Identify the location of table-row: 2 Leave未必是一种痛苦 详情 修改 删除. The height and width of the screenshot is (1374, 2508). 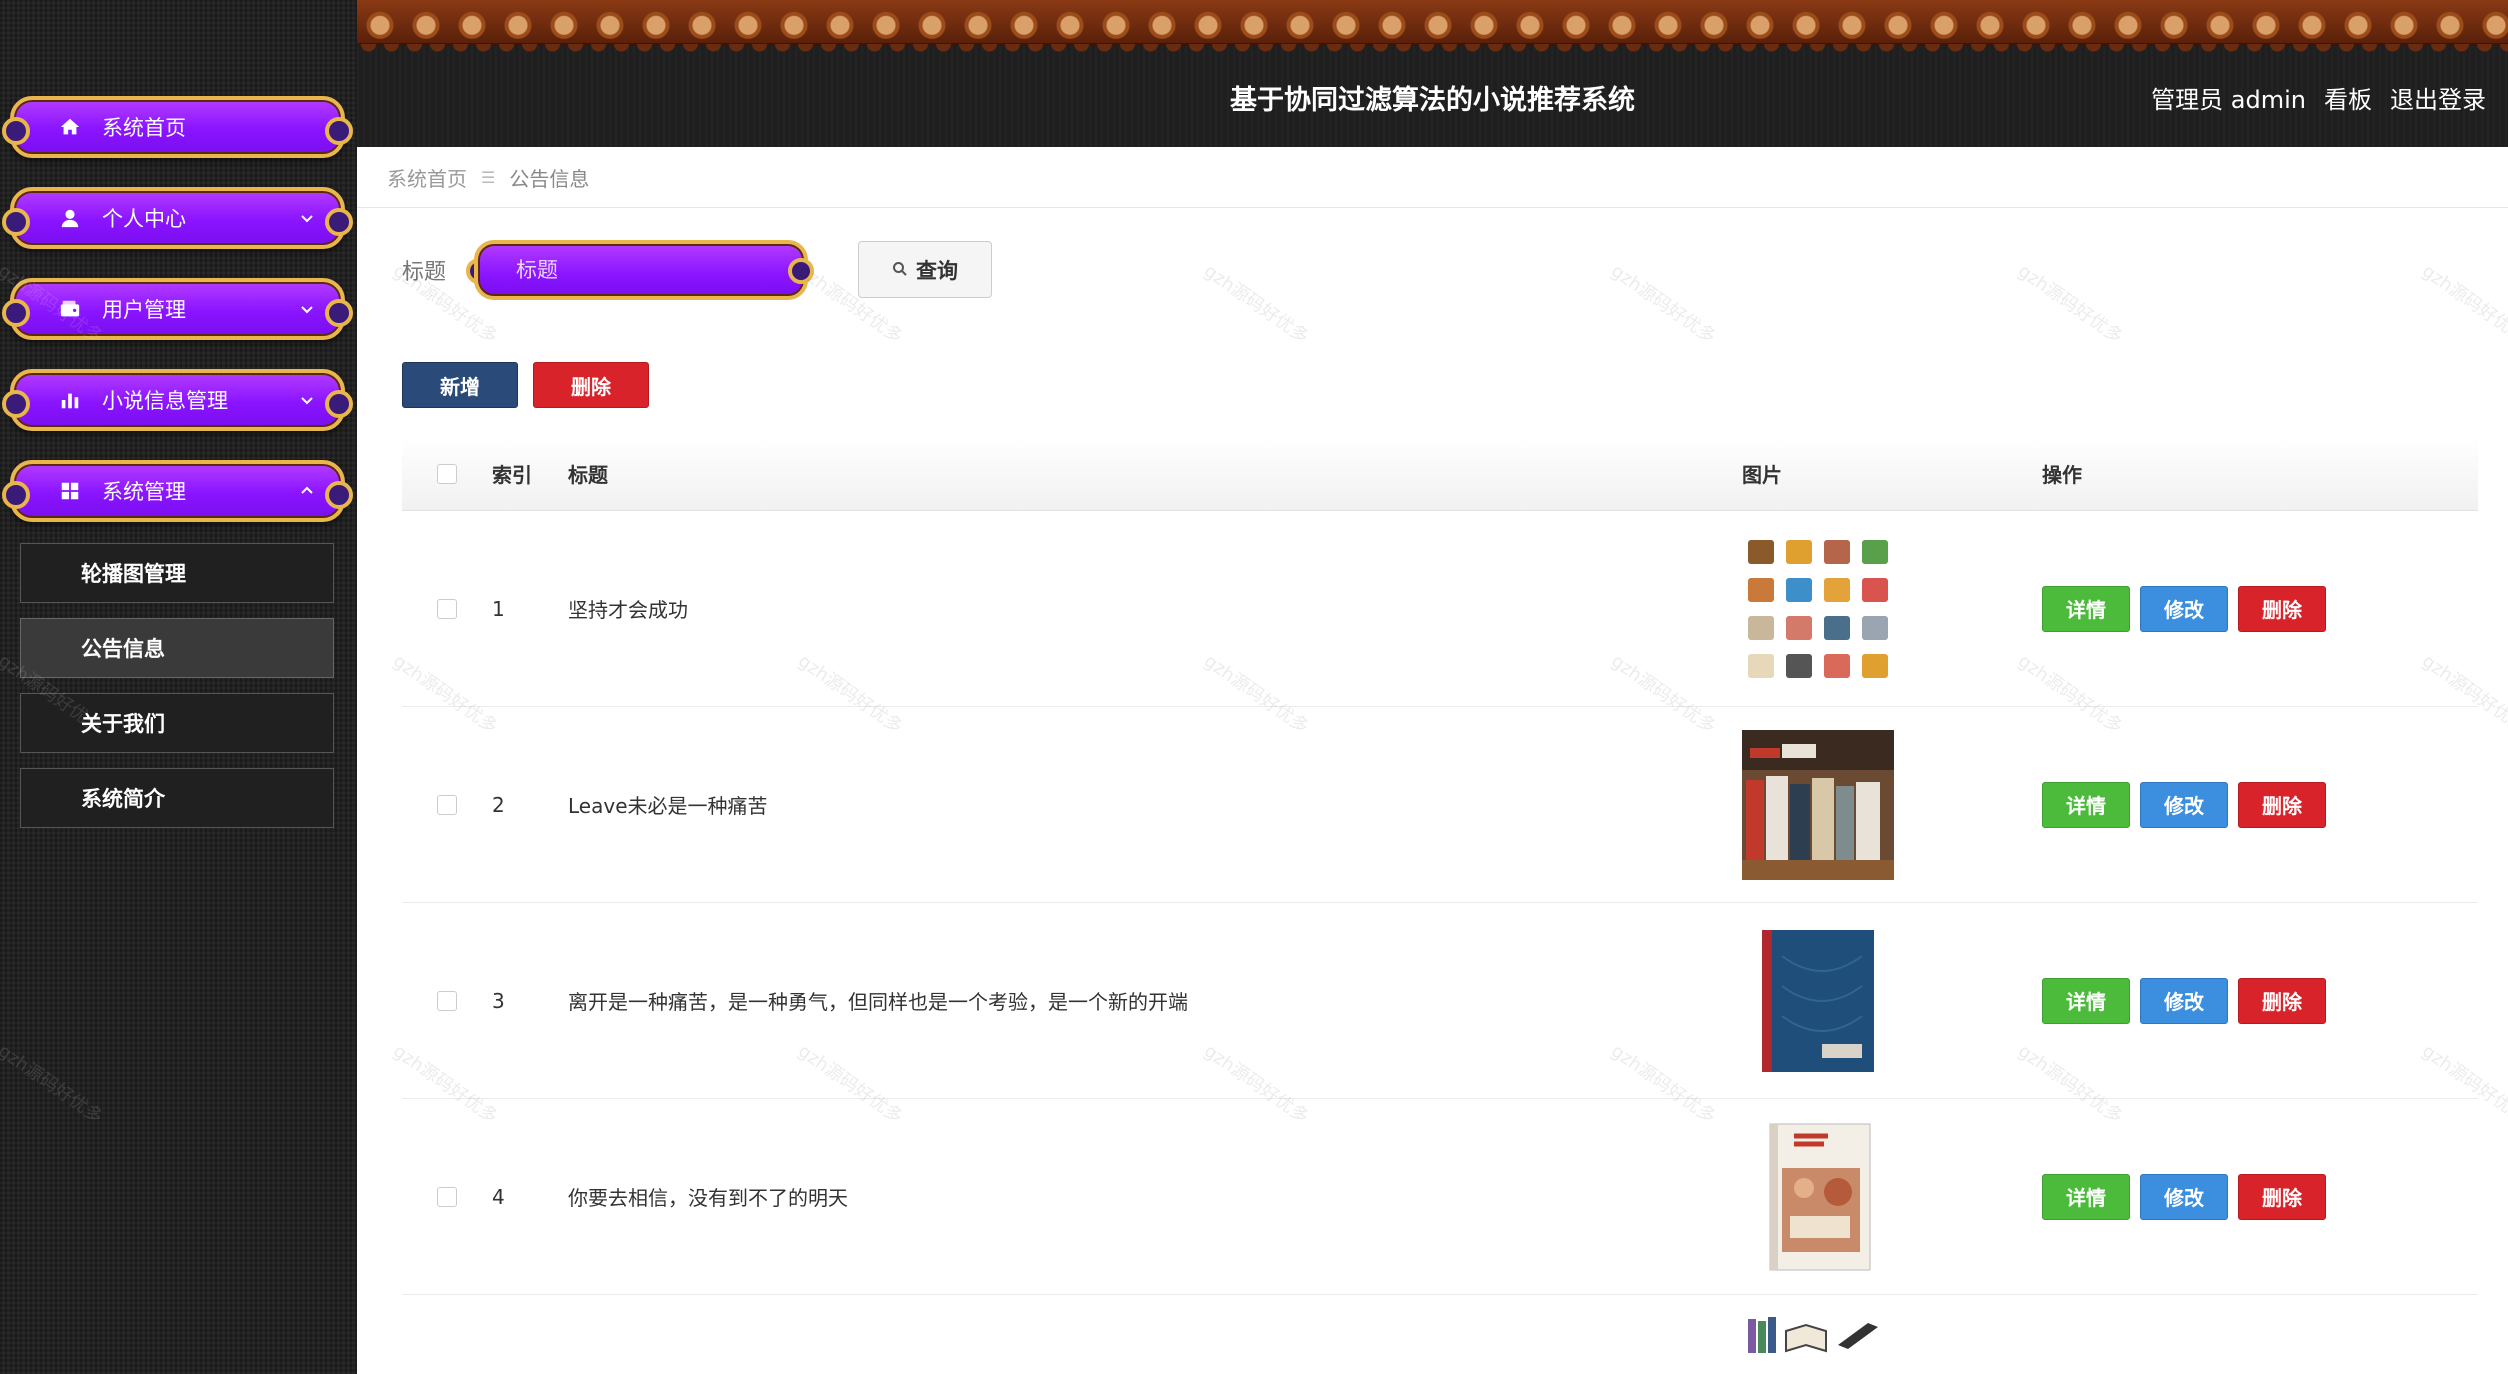
(1440, 805).